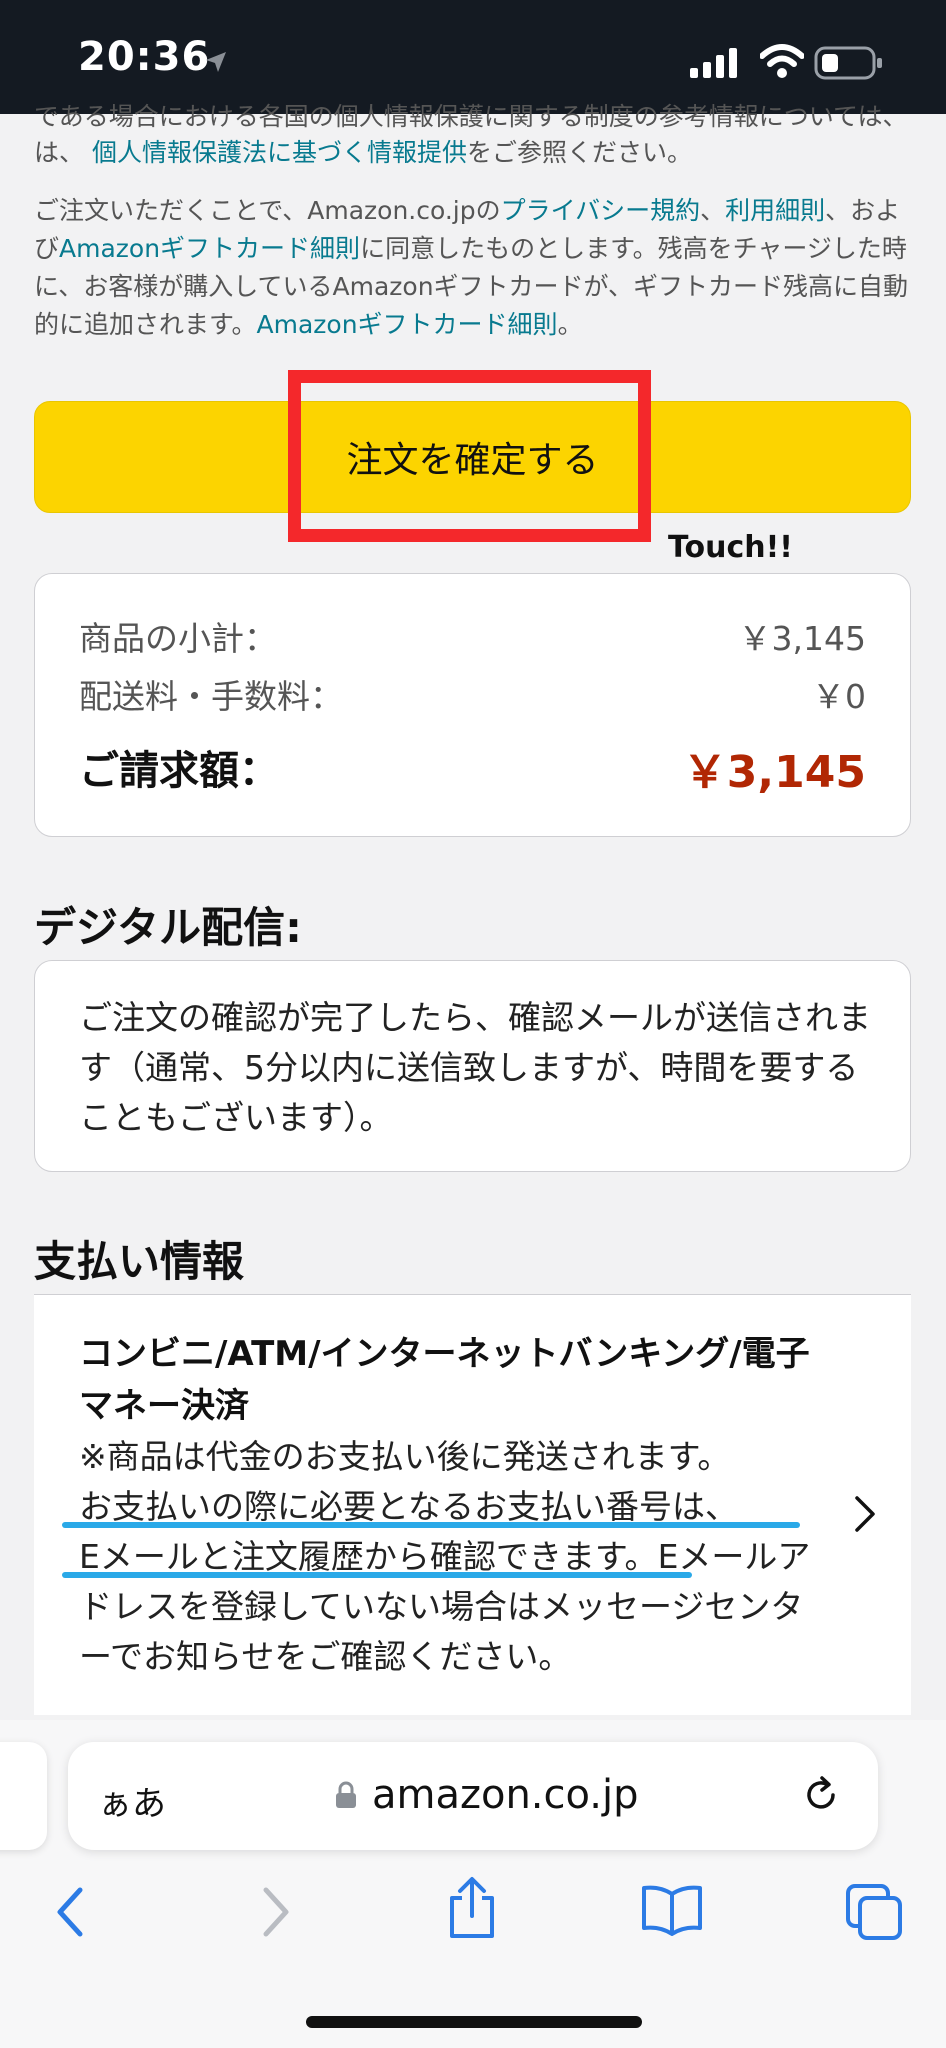 The image size is (946, 2048). What do you see at coordinates (267, 210) in the screenshot?
I see `legal-text: ご注文いただくことで、Amazon.co.jpの` at bounding box center [267, 210].